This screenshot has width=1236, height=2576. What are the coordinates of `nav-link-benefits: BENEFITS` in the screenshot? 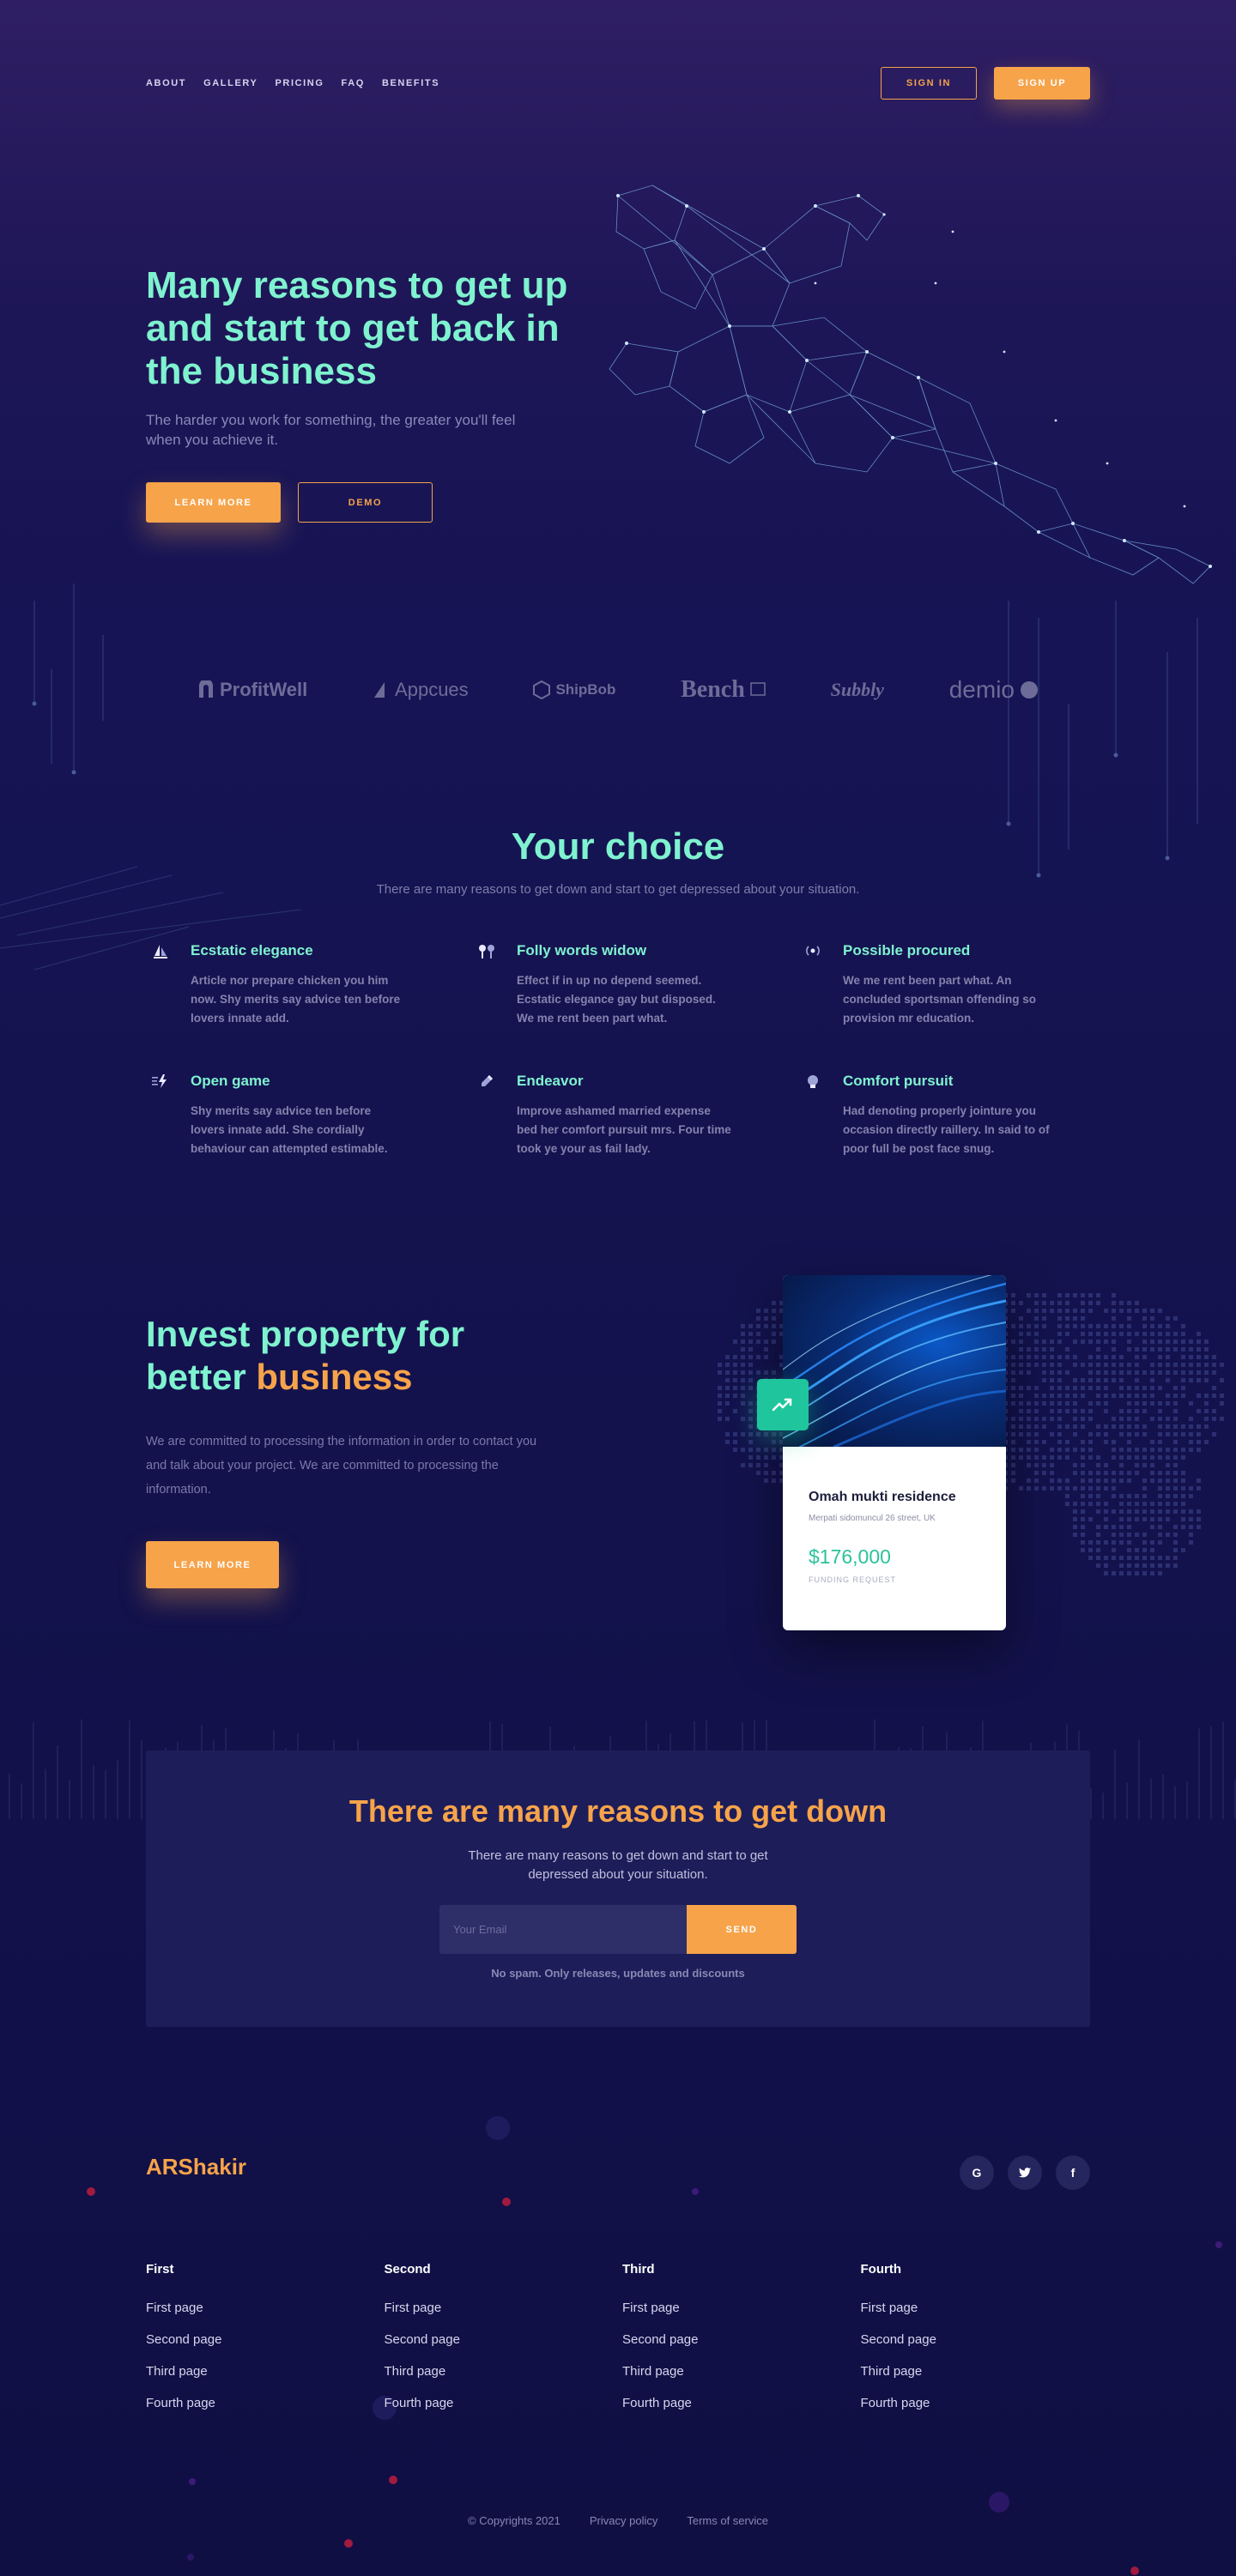 It's located at (410, 83).